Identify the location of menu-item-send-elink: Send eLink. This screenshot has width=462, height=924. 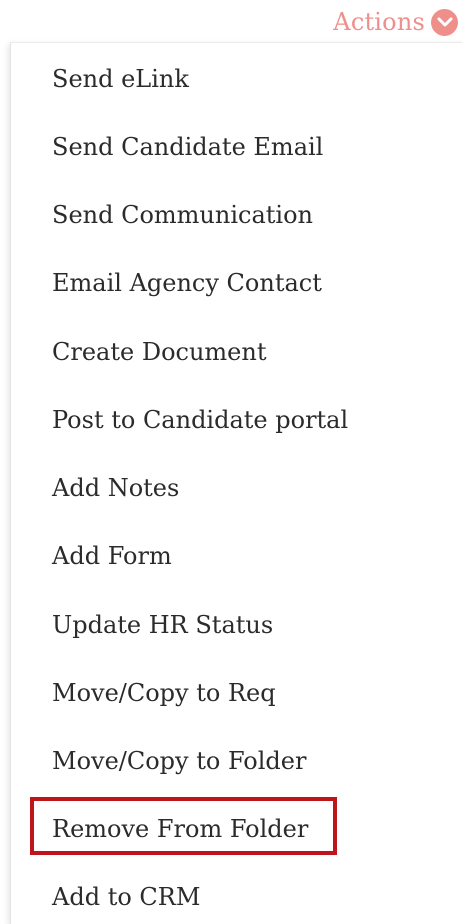
(120, 79).